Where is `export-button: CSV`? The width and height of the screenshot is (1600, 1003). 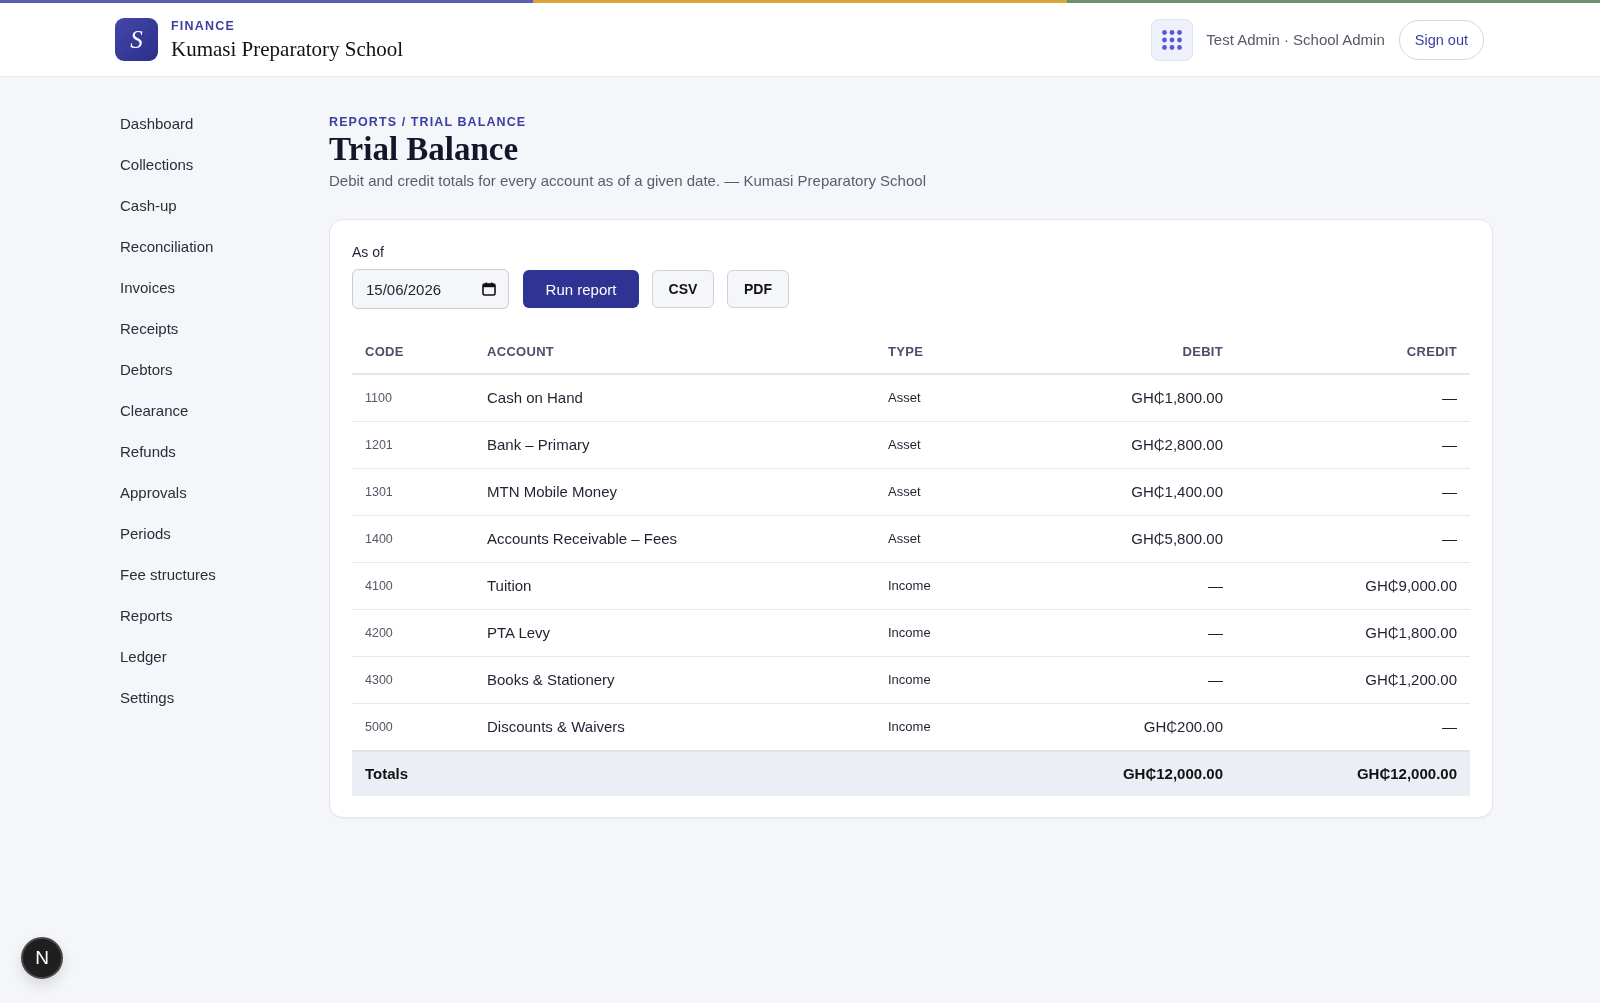 export-button: CSV is located at coordinates (683, 289).